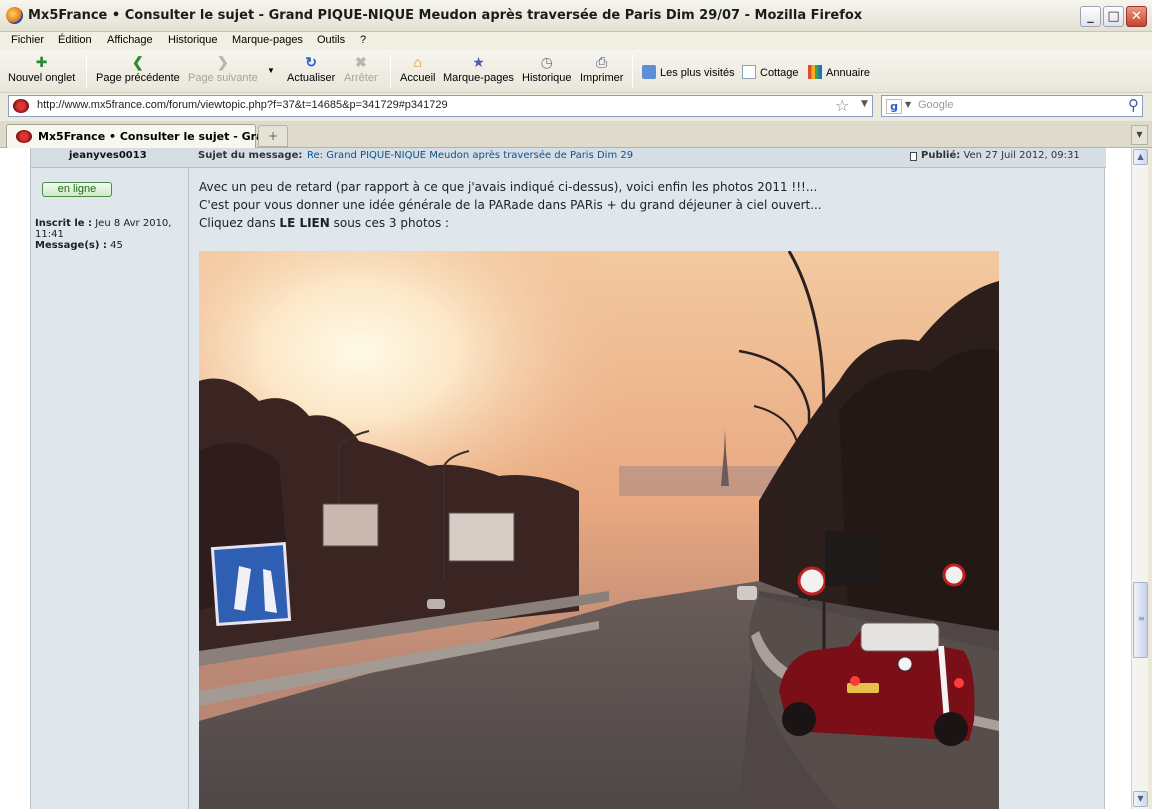  Describe the element at coordinates (1139, 135) in the screenshot. I see `tab-list-button: ▼` at that location.